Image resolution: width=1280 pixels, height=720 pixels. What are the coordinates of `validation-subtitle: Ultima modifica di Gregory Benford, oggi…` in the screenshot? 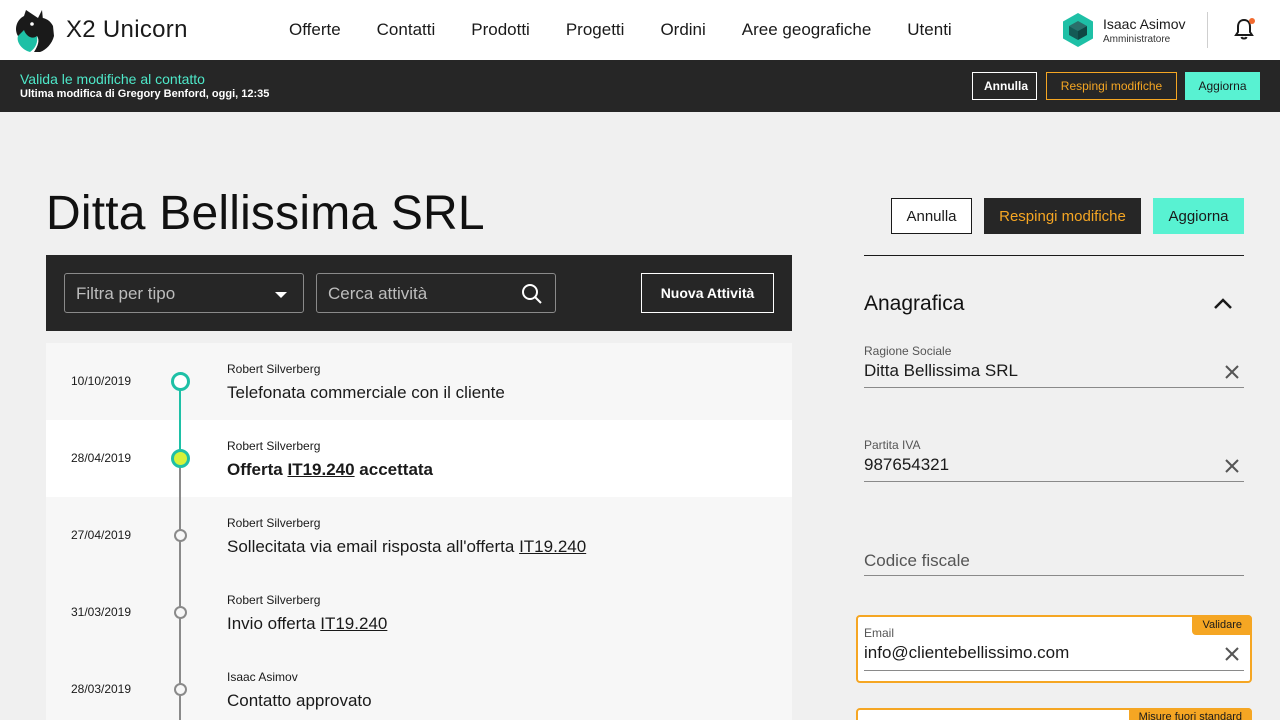 It's located at (145, 94).